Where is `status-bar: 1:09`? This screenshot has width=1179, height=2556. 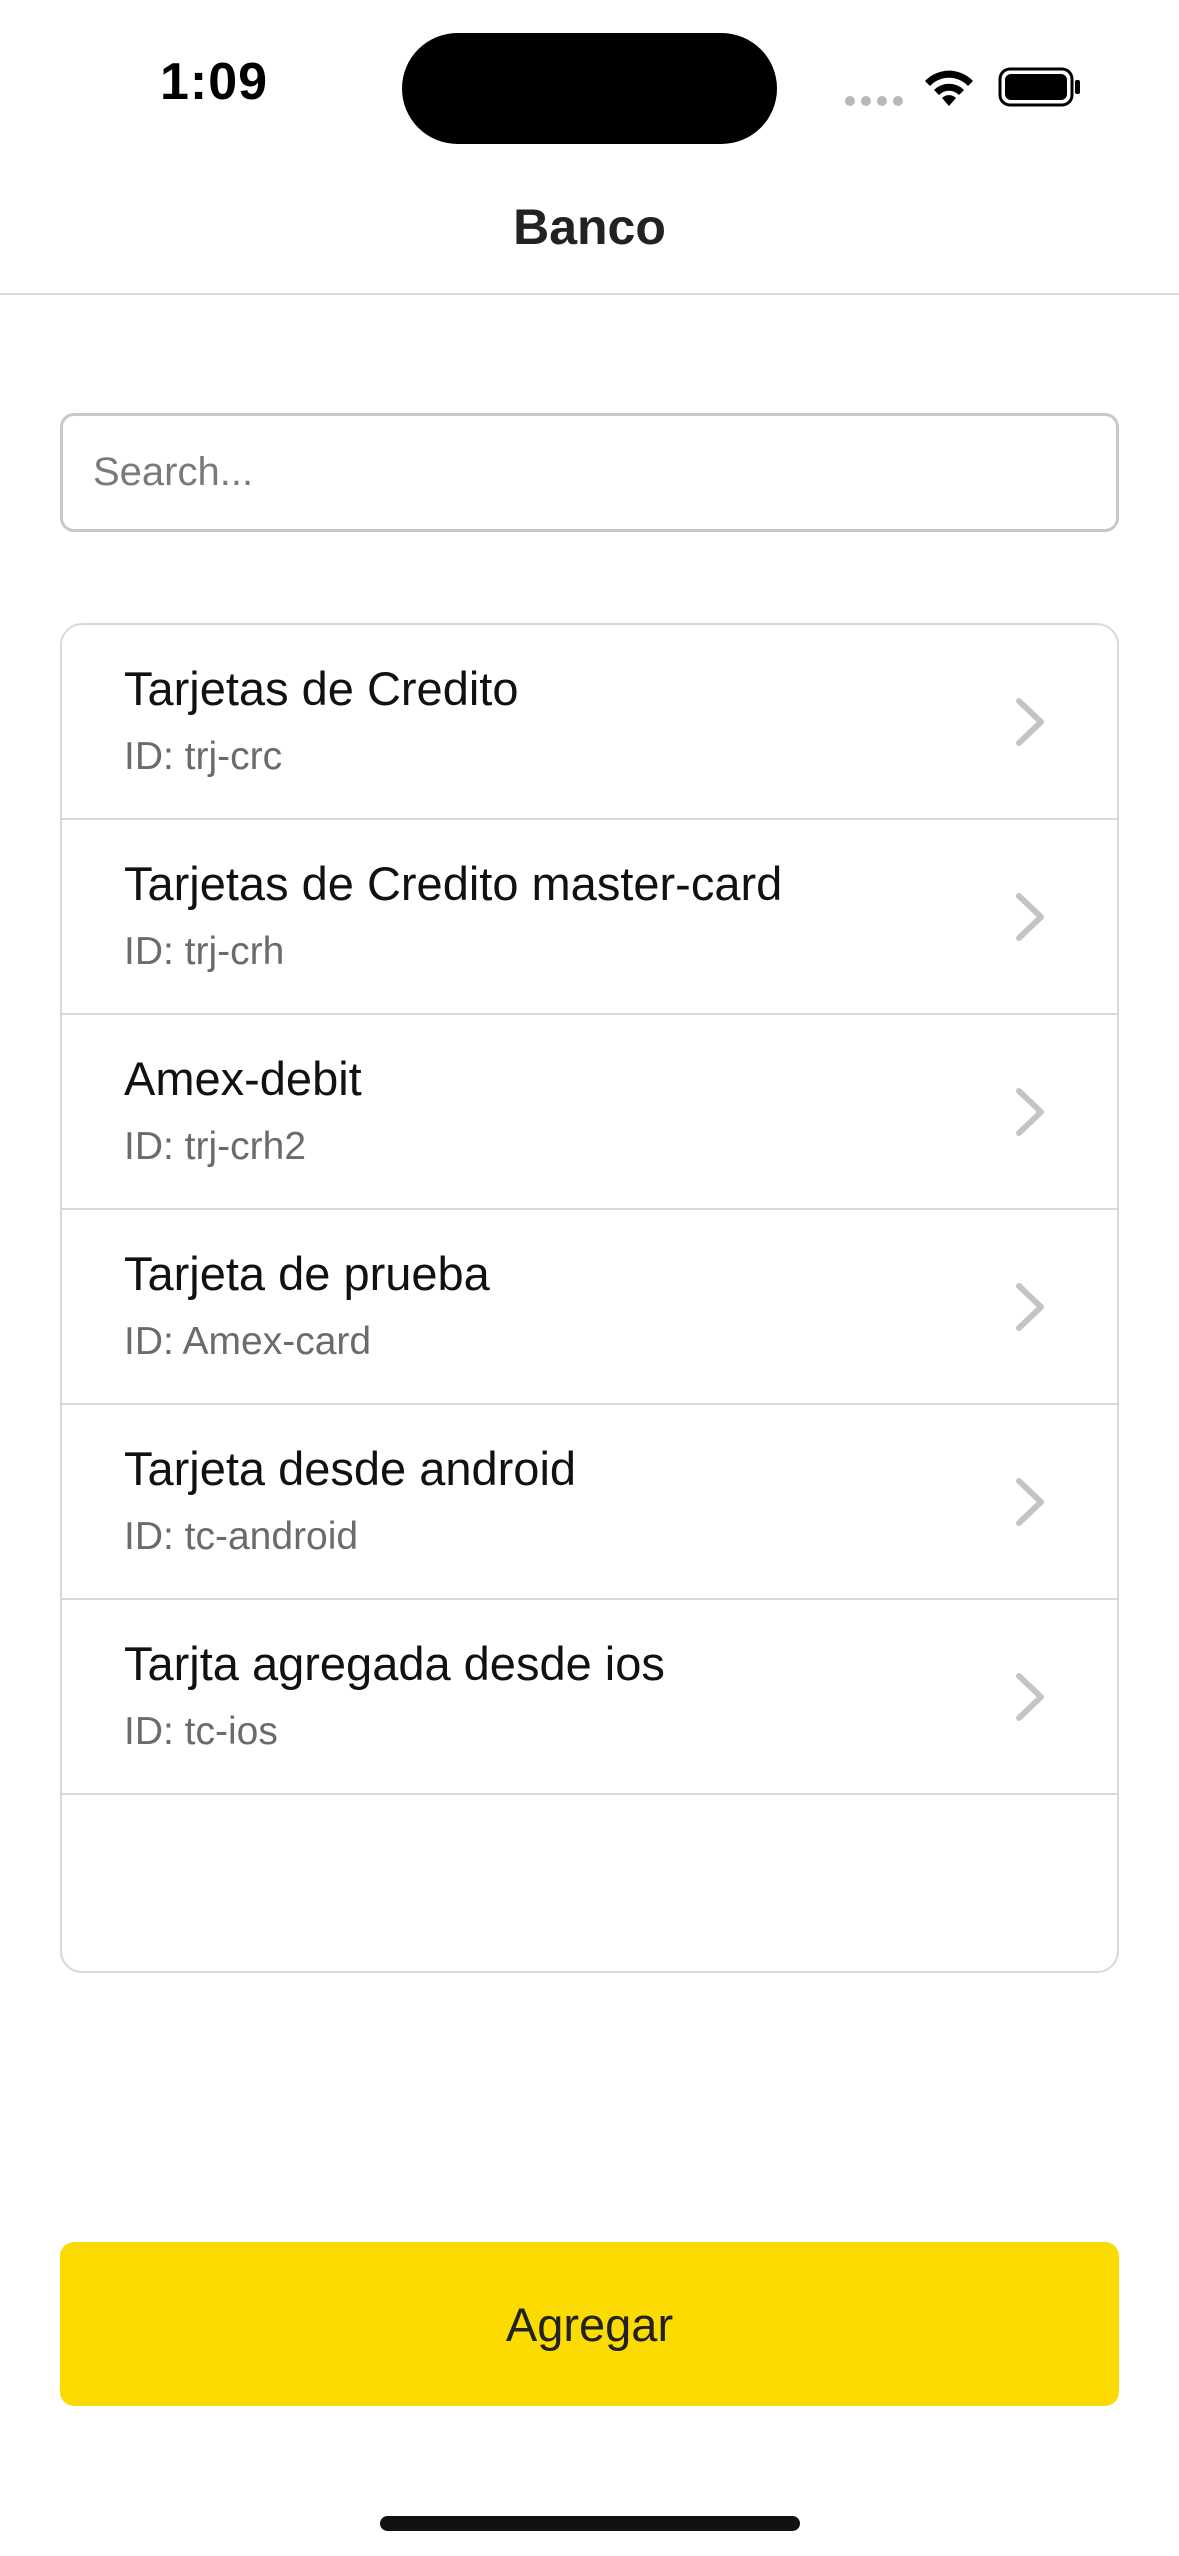 status-bar: 1:09 is located at coordinates (589, 85).